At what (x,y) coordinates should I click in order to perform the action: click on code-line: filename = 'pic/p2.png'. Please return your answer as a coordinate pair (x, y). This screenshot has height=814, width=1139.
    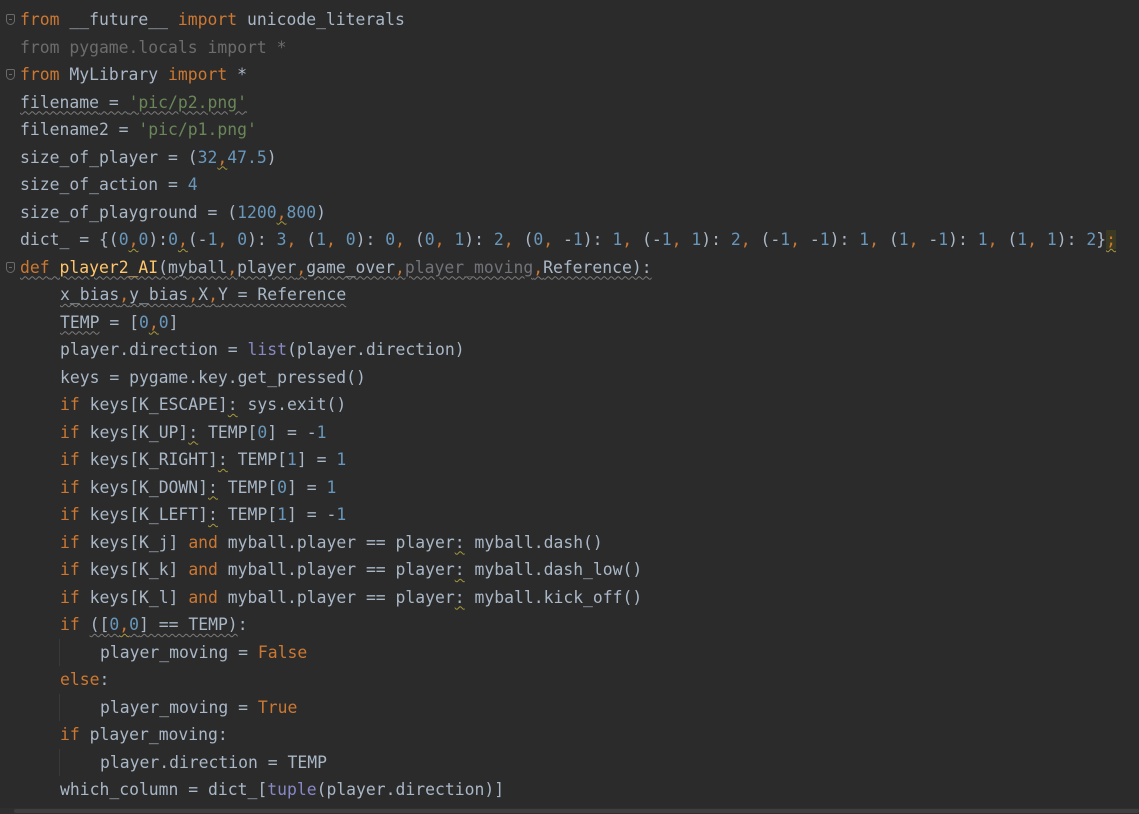
    Looking at the image, I should click on (569, 103).